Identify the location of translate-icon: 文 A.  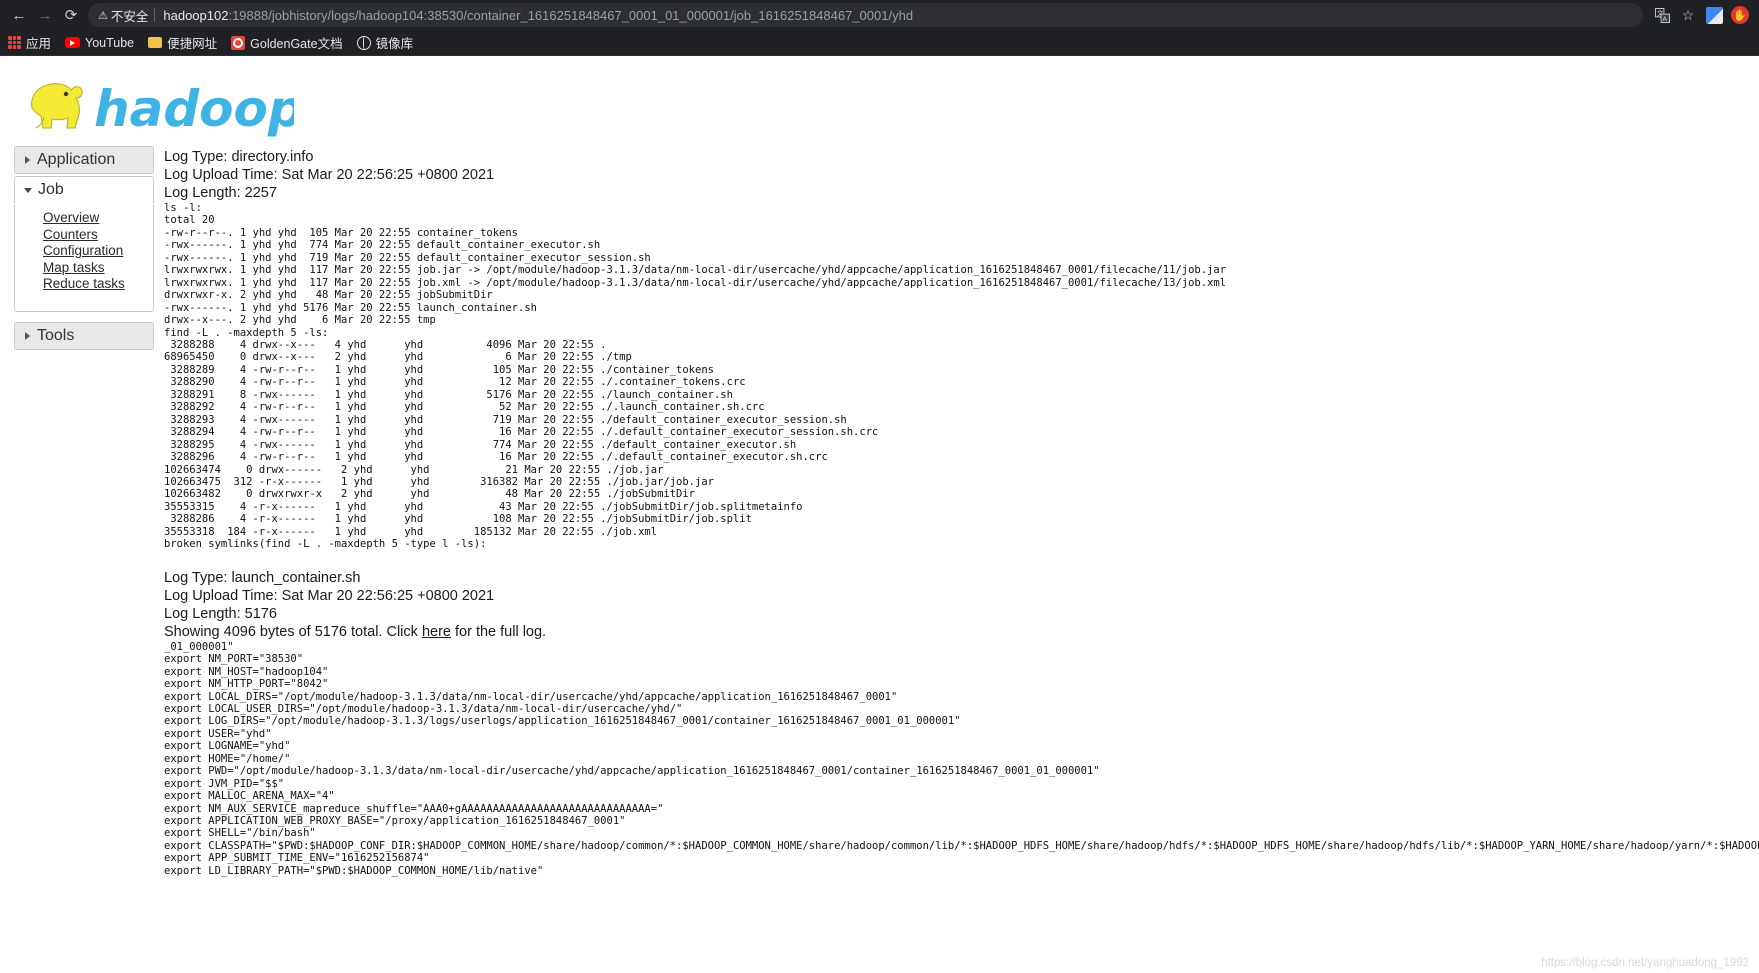
(1662, 15).